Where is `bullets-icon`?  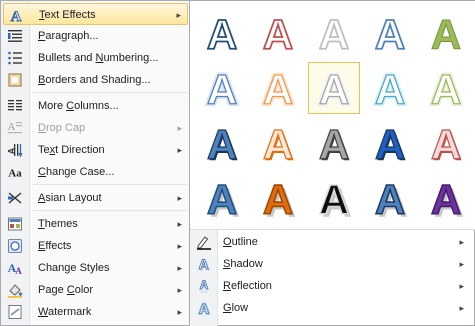 bullets-icon is located at coordinates (15, 58).